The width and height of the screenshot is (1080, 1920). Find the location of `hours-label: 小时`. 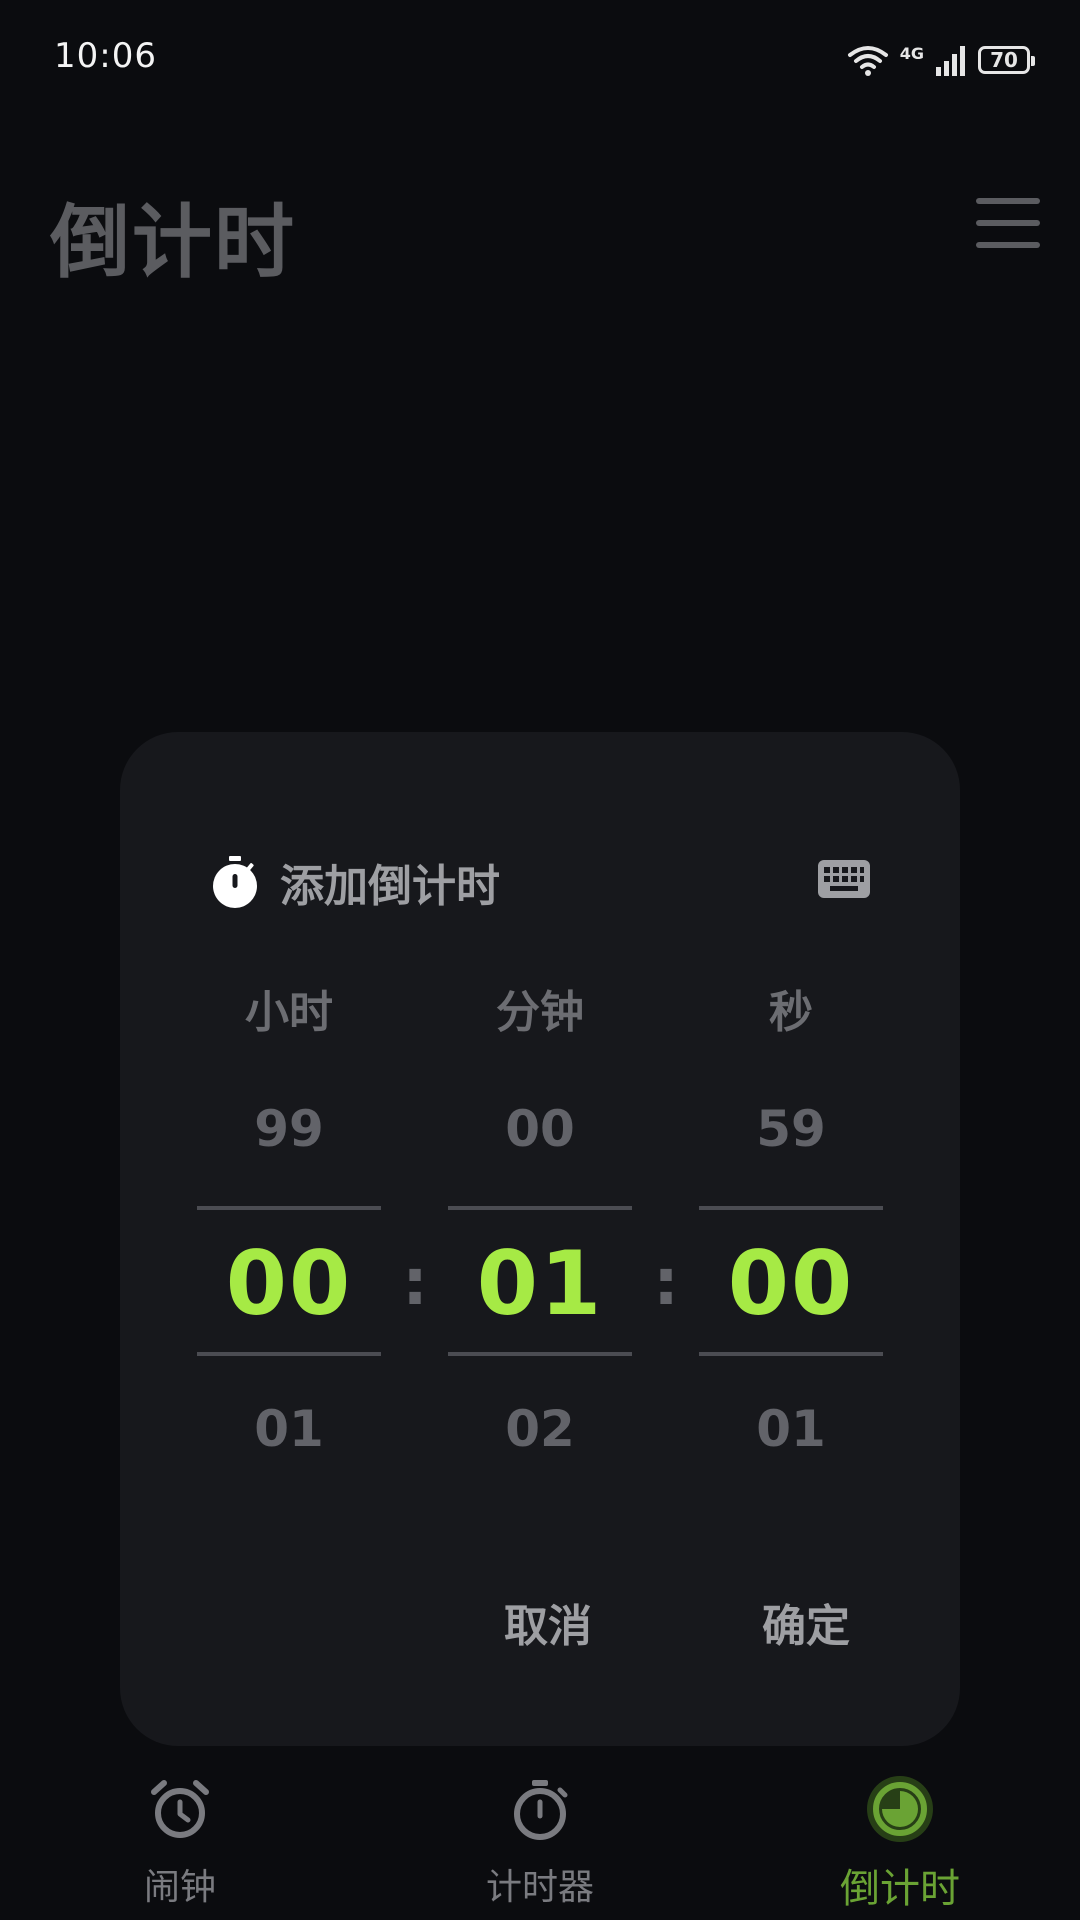

hours-label: 小时 is located at coordinates (289, 1012).